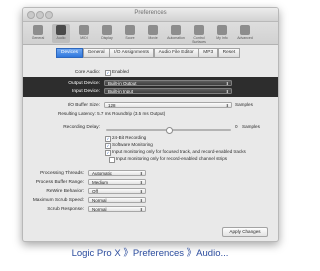  I want to click on toolbar-item-advanced: Advanced, so click(245, 33).